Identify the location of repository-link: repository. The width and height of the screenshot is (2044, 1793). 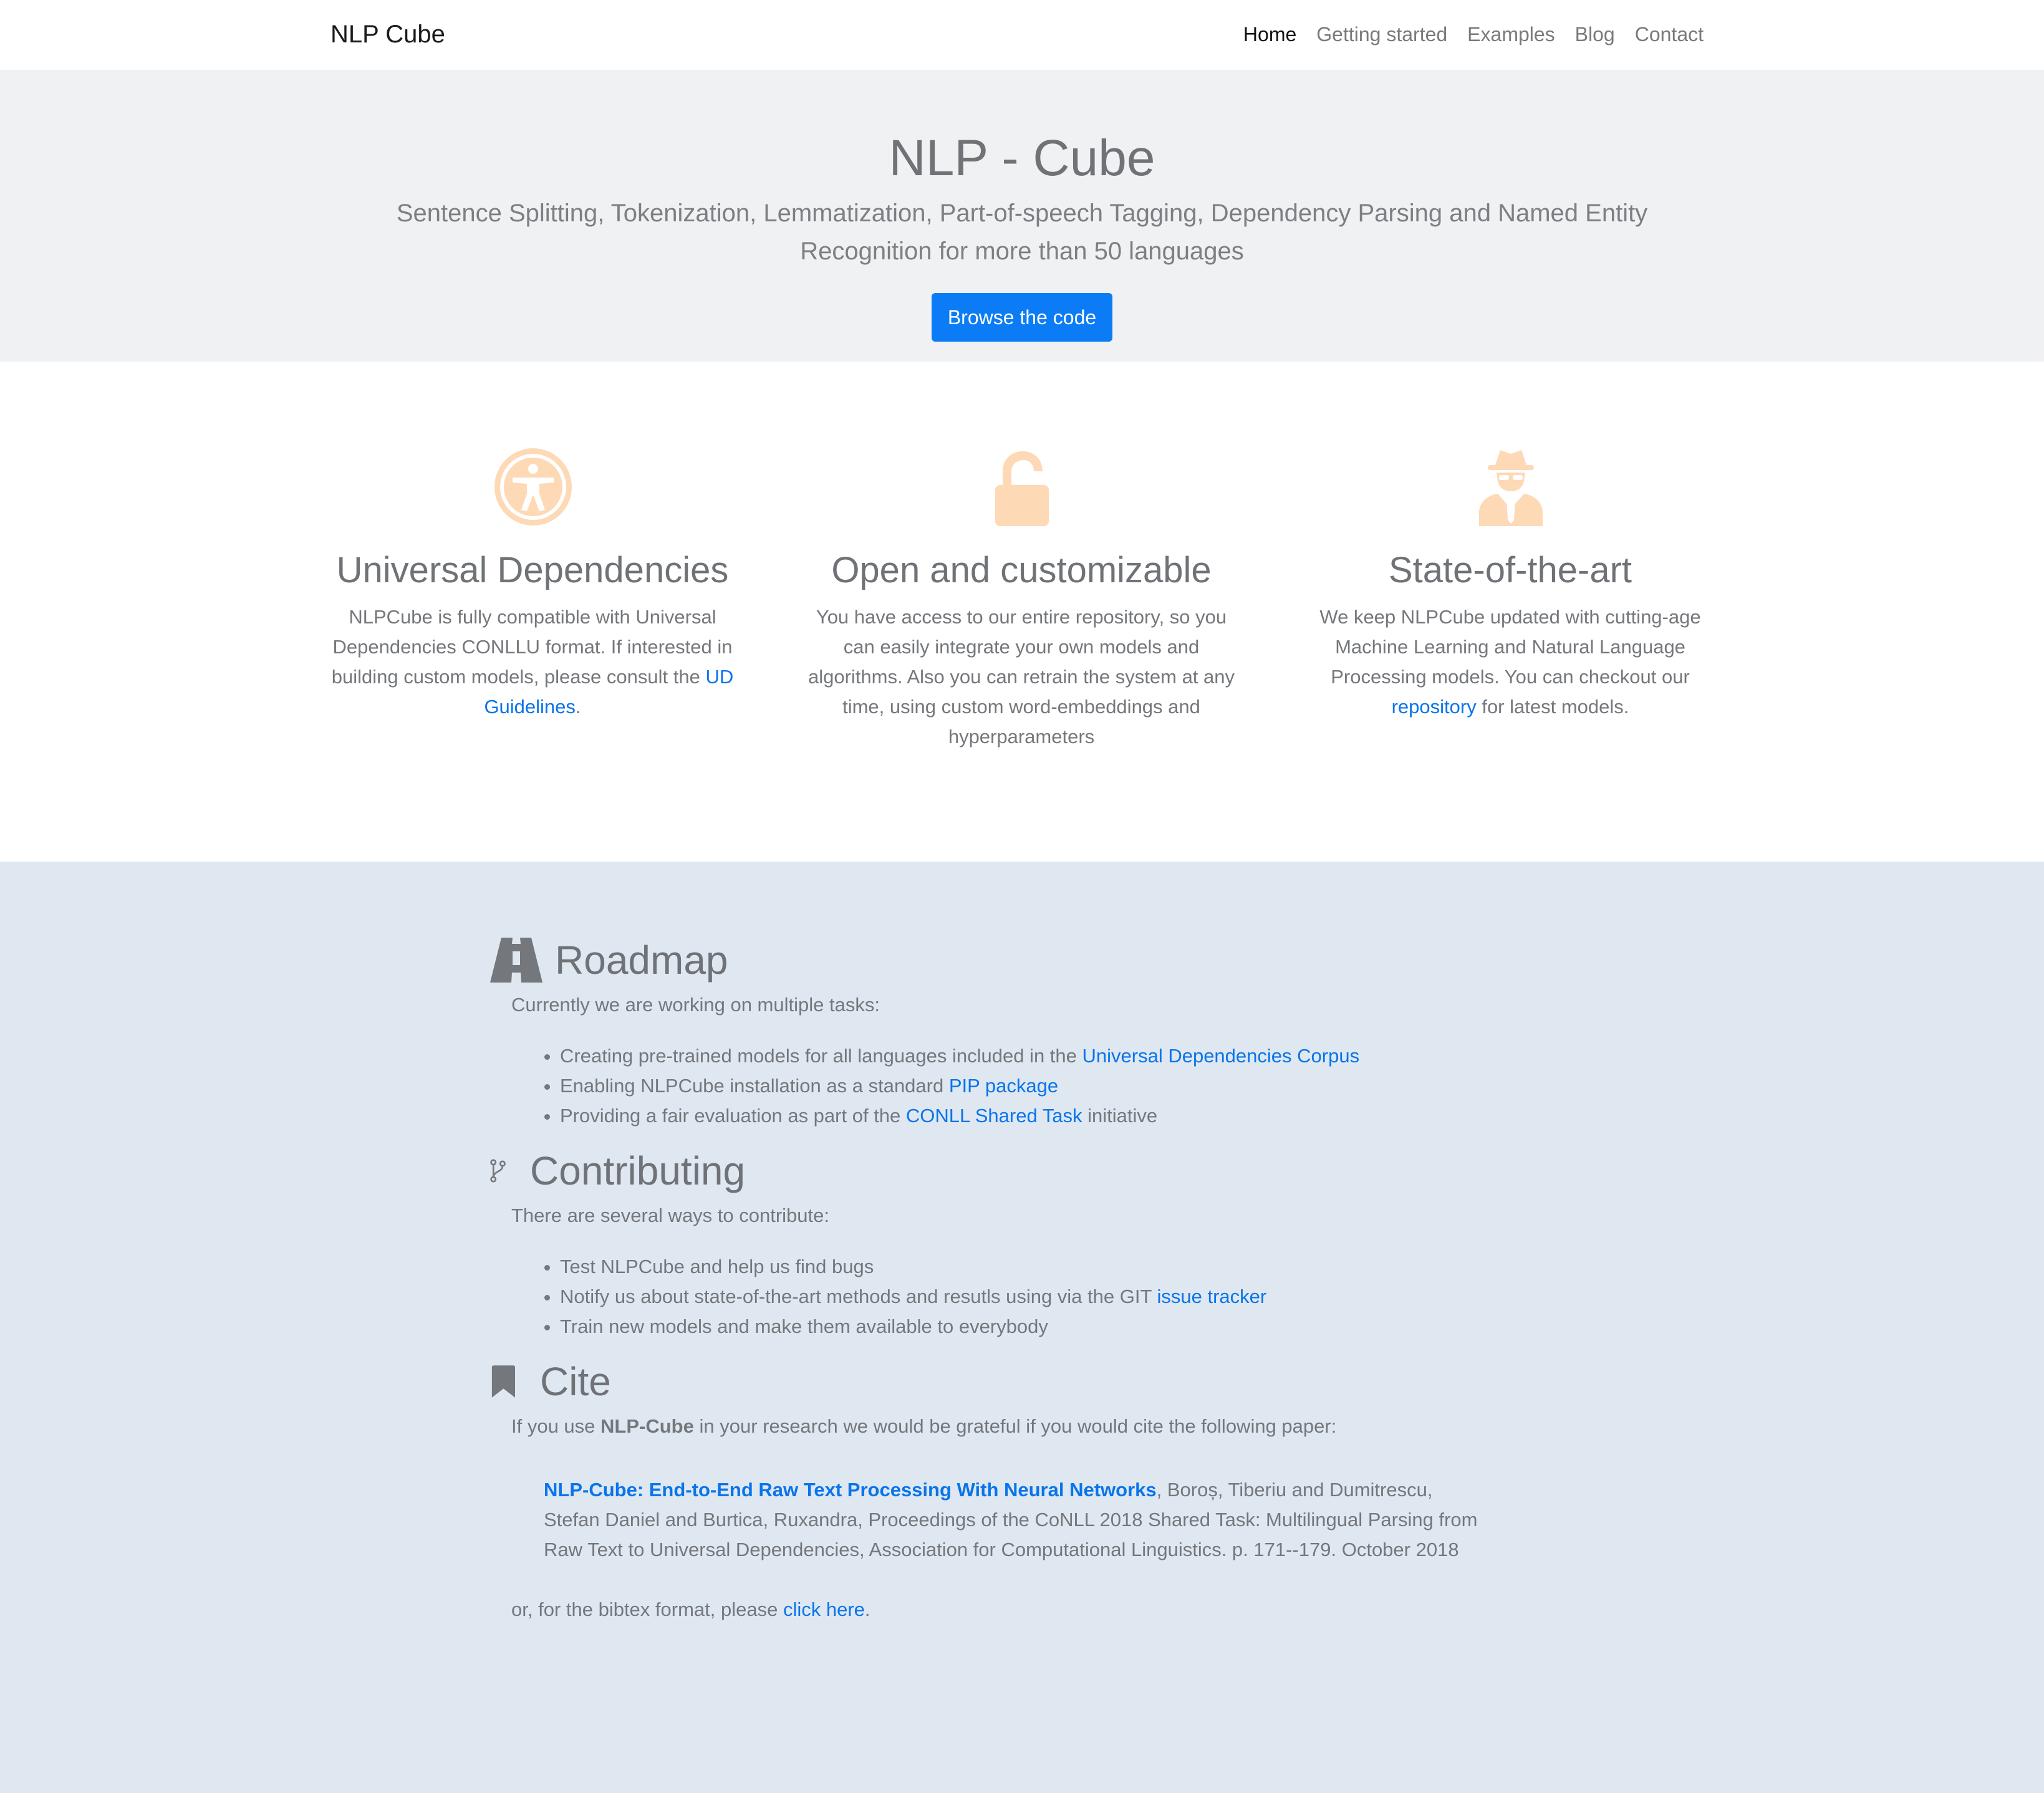
(1434, 707).